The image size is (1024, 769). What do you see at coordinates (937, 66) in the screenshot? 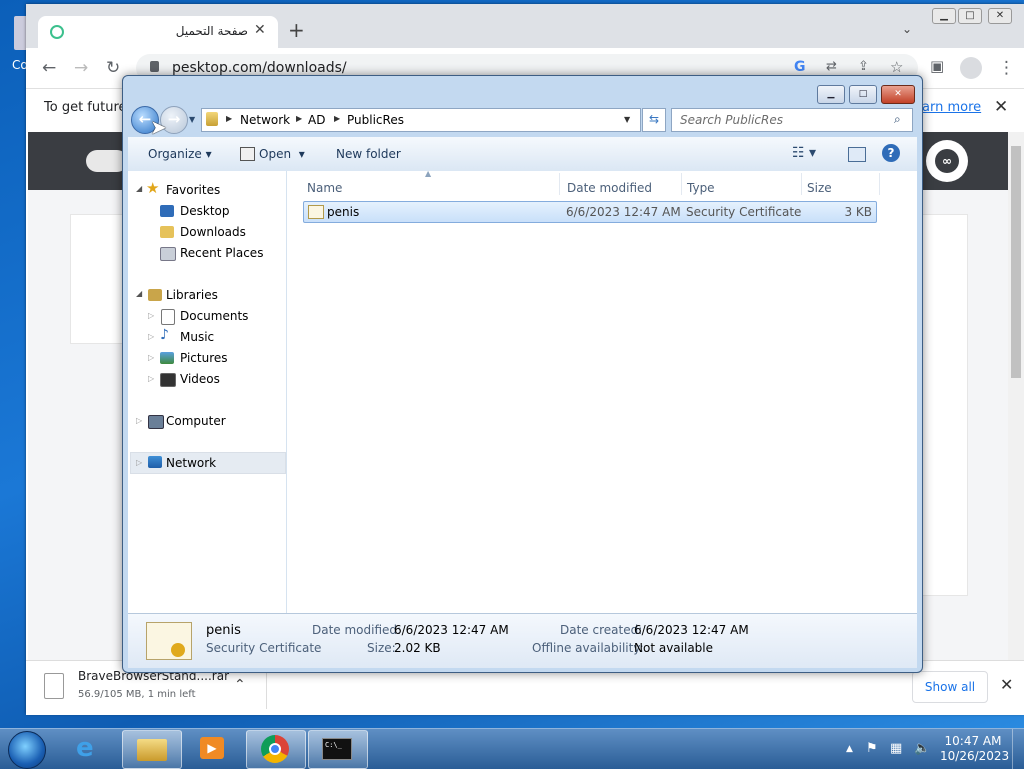
I see `side-panel-icon: ▣` at bounding box center [937, 66].